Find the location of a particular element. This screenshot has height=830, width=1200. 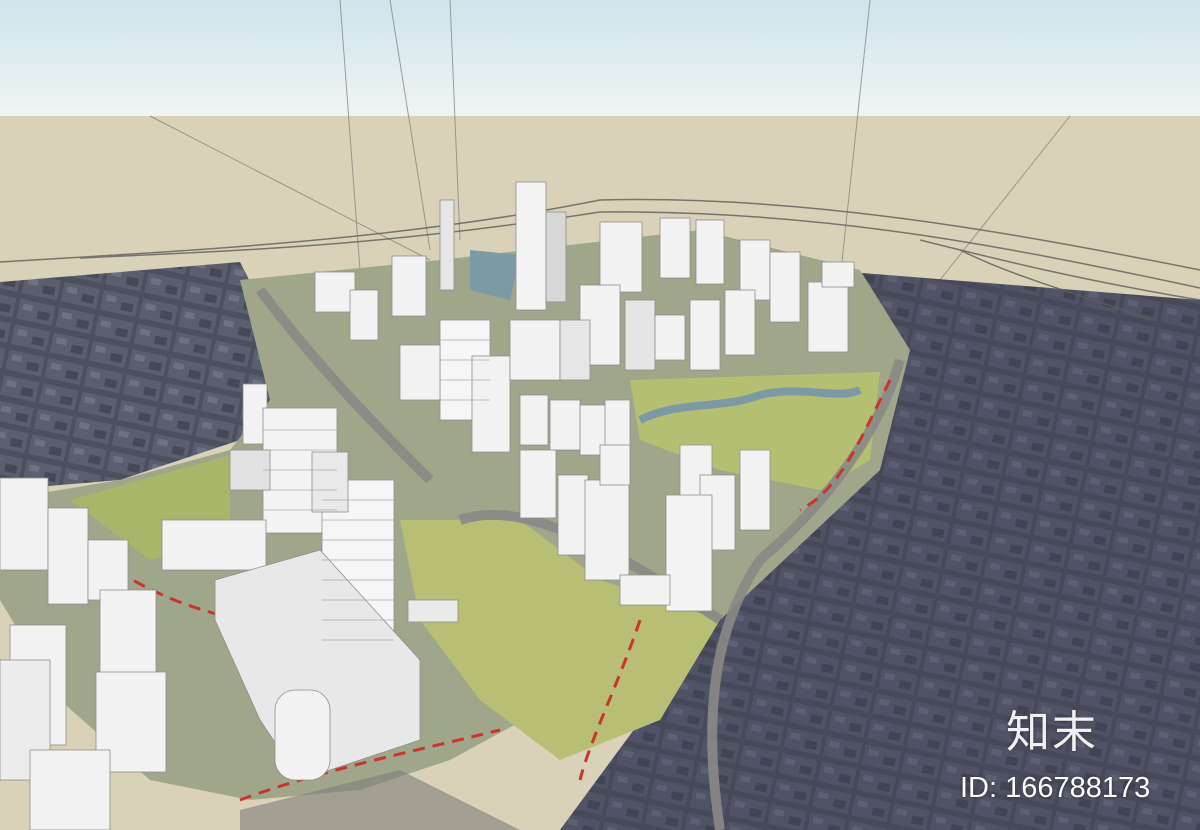

watermark-id: ID: 166788173 is located at coordinates (1055, 788).